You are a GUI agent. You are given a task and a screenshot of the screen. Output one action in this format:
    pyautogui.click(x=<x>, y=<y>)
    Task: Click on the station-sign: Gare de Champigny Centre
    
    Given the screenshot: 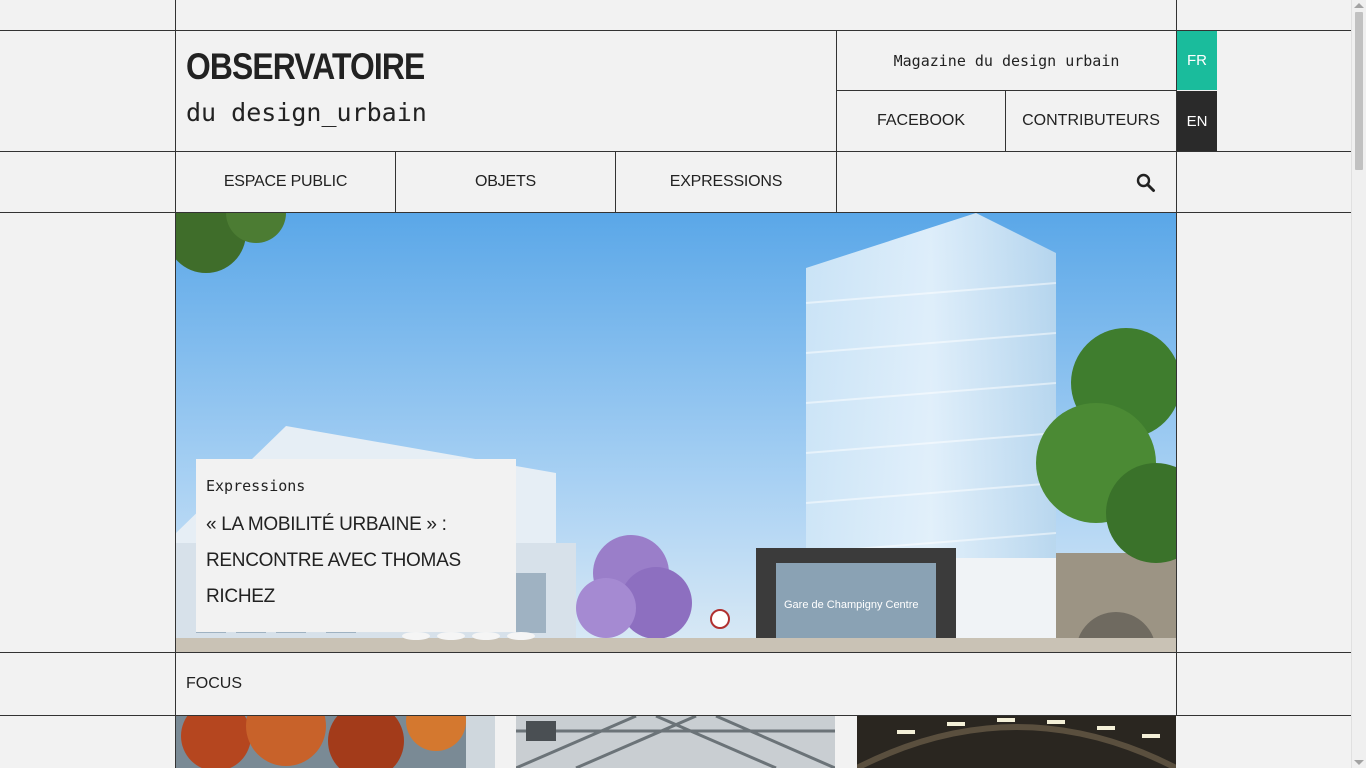 What is the action you would take?
    pyautogui.click(x=851, y=605)
    